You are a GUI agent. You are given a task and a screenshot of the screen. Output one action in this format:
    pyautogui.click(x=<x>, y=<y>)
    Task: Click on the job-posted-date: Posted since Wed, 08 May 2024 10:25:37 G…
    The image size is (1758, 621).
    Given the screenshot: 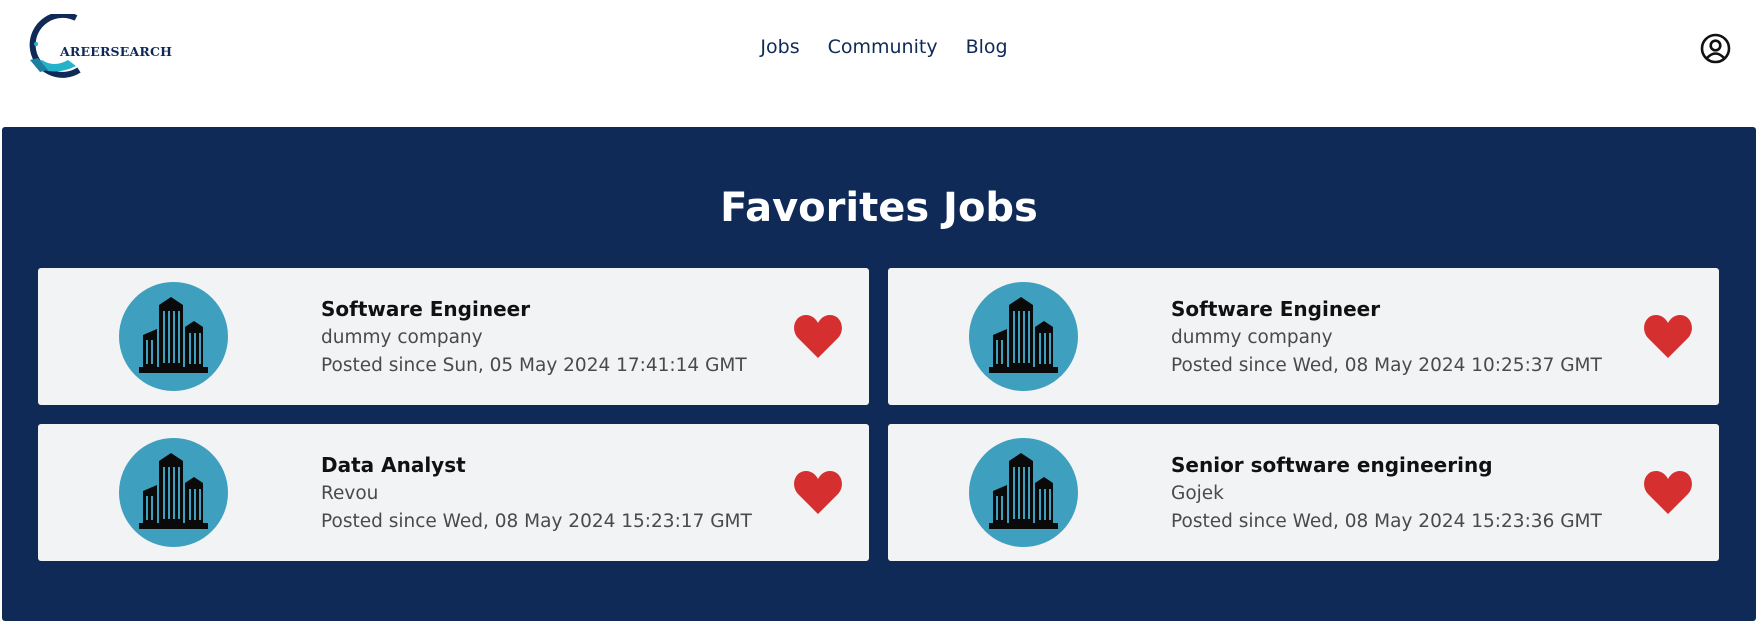 What is the action you would take?
    pyautogui.click(x=1386, y=365)
    